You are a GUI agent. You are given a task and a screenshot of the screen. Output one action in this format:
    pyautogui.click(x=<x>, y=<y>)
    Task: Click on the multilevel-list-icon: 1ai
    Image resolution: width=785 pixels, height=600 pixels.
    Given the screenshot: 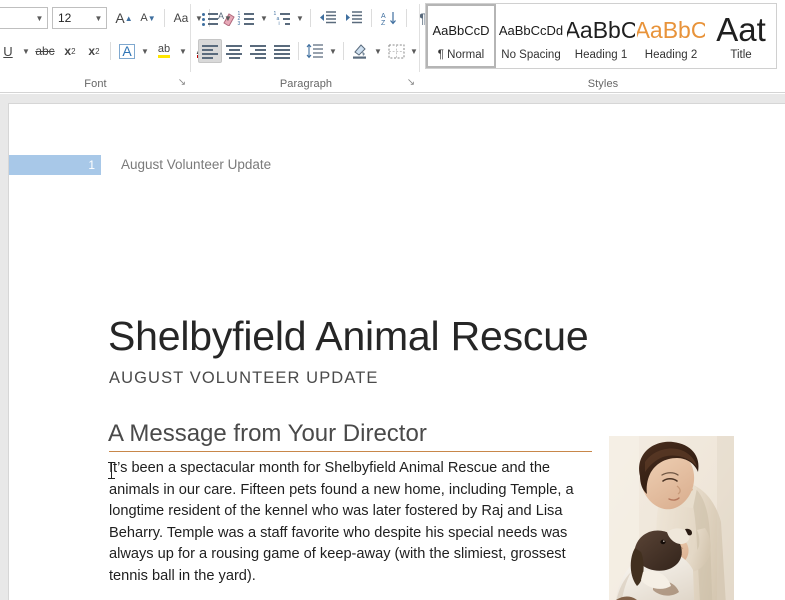 What is the action you would take?
    pyautogui.click(x=282, y=18)
    